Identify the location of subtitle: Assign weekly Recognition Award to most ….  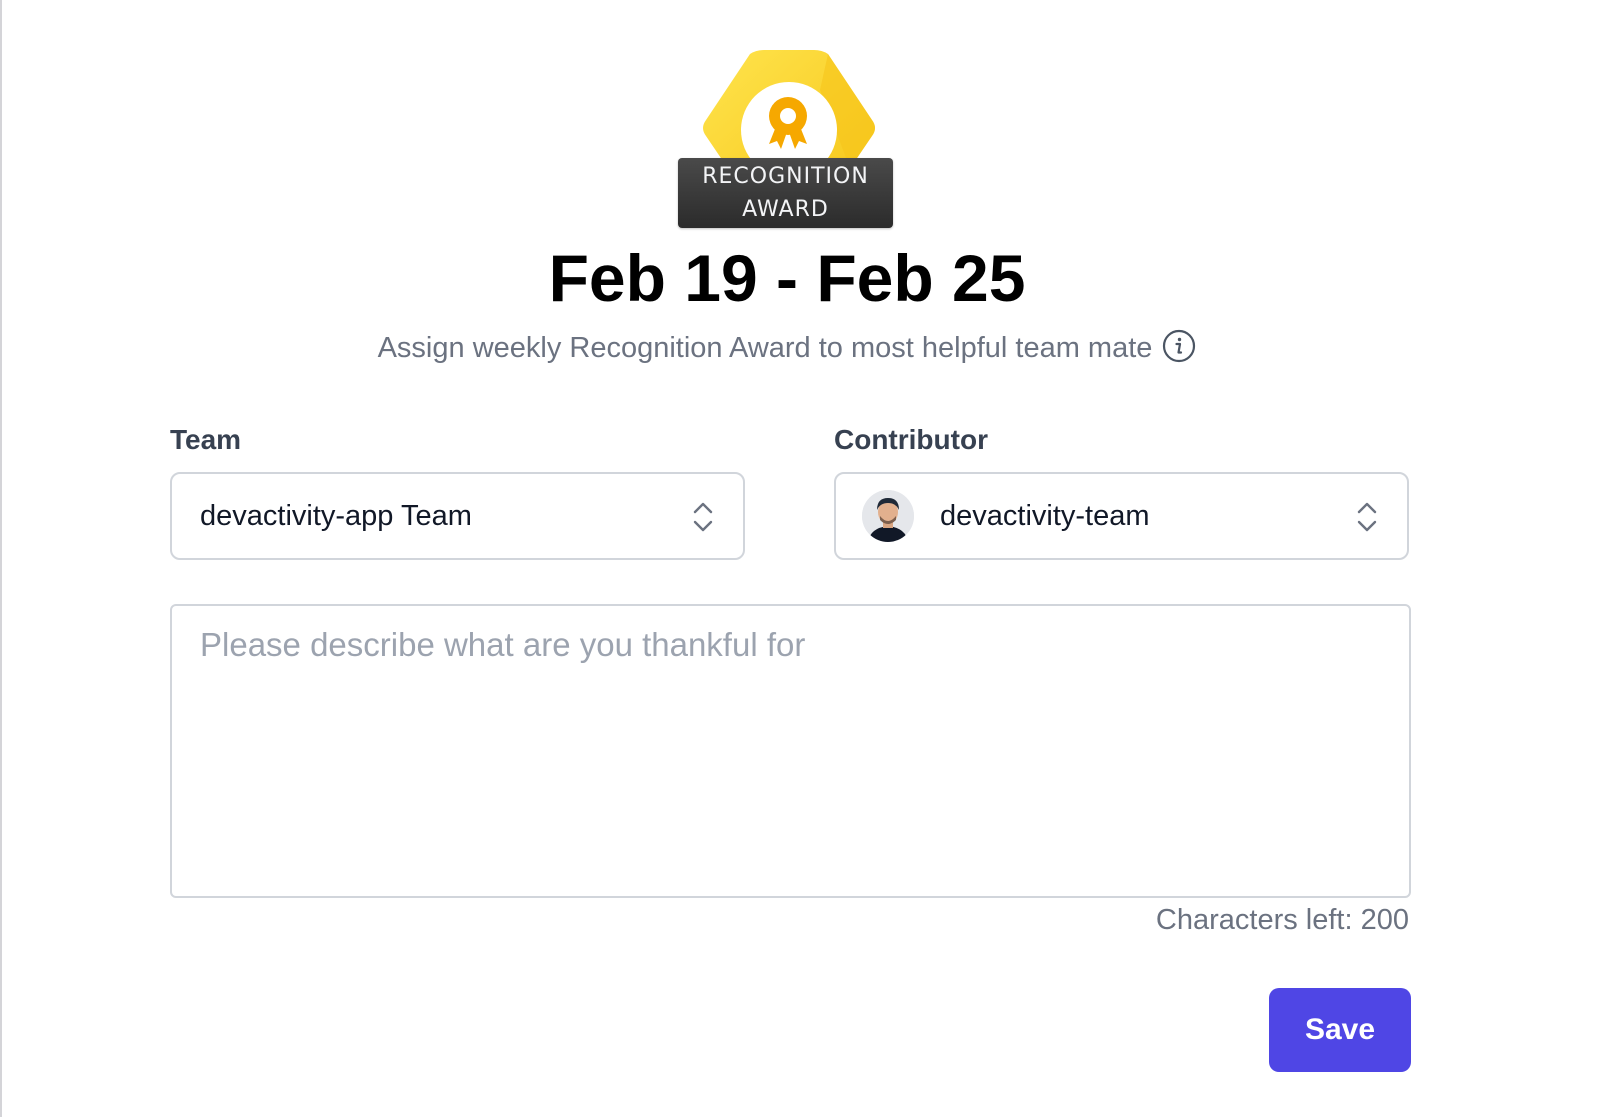
(787, 347).